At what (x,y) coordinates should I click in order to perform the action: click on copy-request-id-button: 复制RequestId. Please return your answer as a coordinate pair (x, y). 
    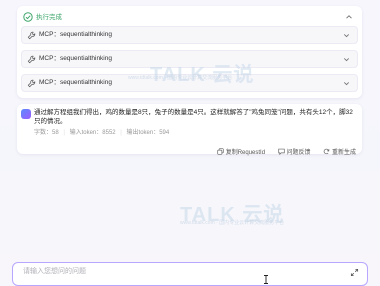
    Looking at the image, I should click on (241, 153).